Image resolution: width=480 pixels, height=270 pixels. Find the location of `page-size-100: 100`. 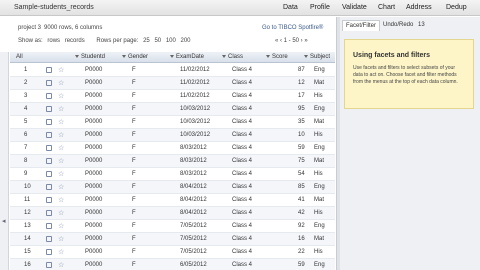

page-size-100: 100 is located at coordinates (171, 41).